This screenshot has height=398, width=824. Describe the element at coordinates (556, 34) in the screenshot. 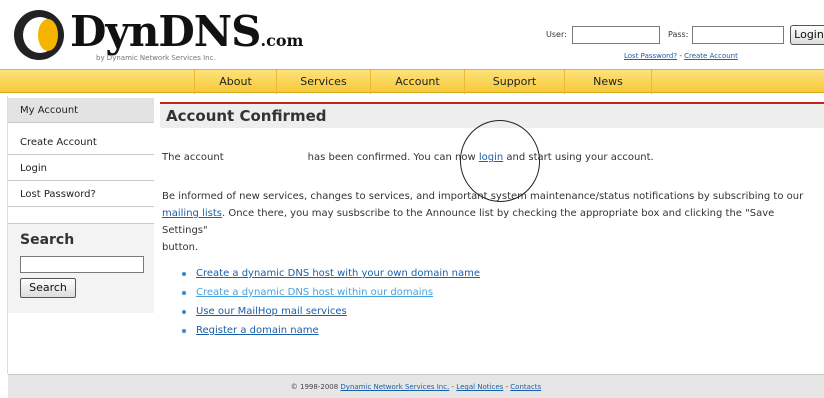

I see `user-label: User:` at that location.